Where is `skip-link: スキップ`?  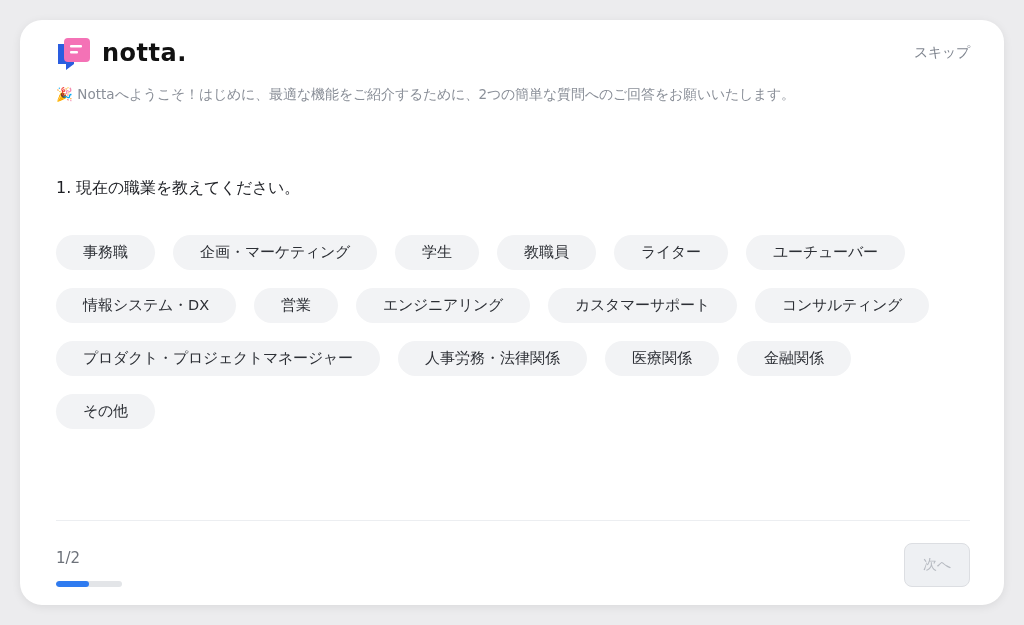 skip-link: スキップ is located at coordinates (942, 53).